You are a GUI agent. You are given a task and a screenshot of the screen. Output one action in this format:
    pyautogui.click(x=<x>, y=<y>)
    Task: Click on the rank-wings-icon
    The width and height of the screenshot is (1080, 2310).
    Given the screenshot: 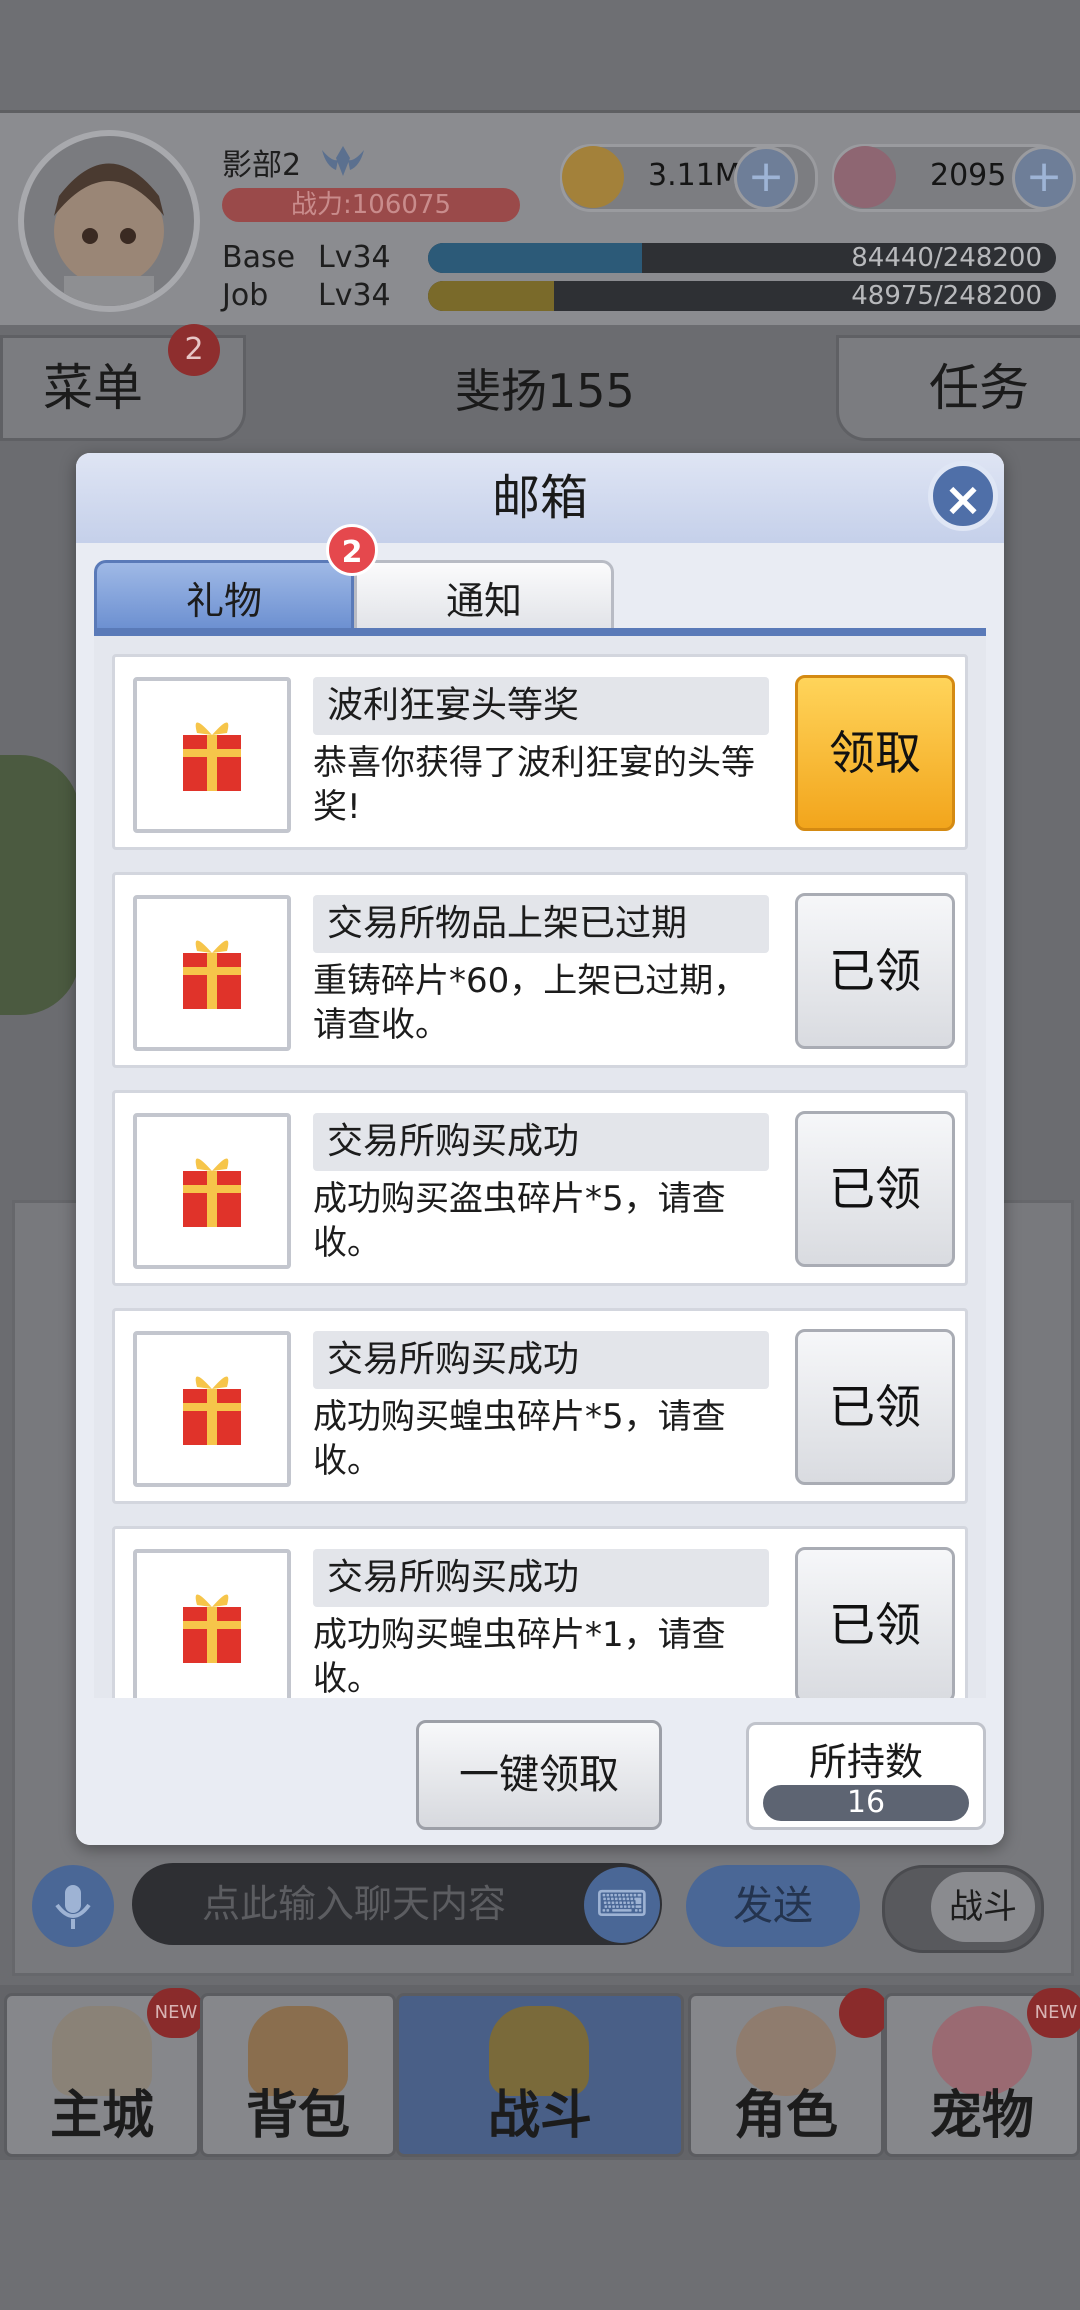 What is the action you would take?
    pyautogui.click(x=343, y=161)
    